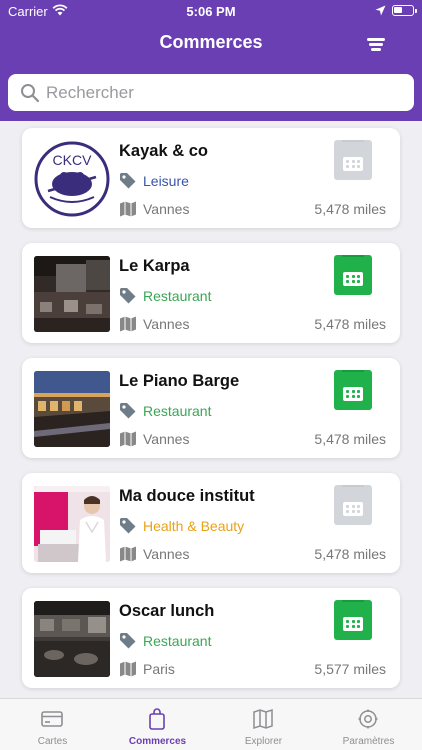  What do you see at coordinates (157, 719) in the screenshot?
I see `bag-icon` at bounding box center [157, 719].